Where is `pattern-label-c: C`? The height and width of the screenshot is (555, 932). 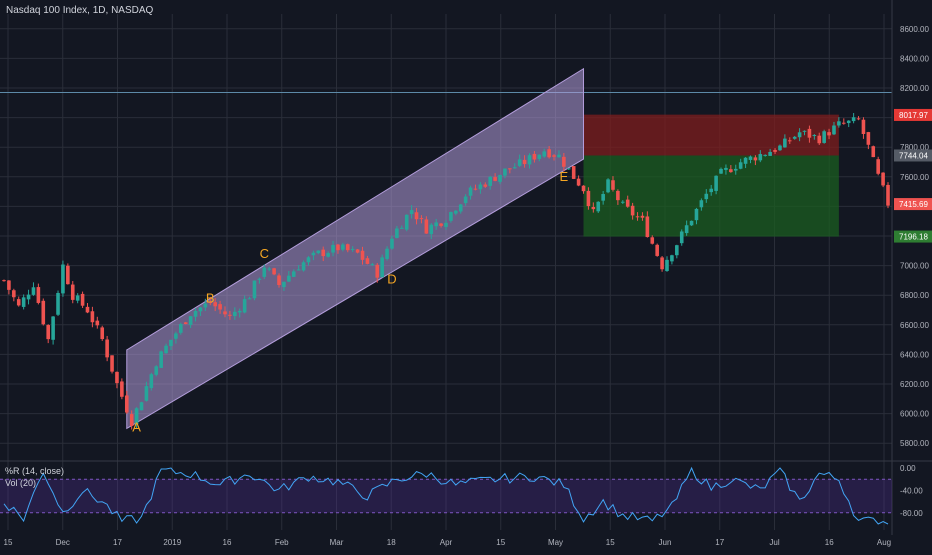
pattern-label-c: C is located at coordinates (264, 253).